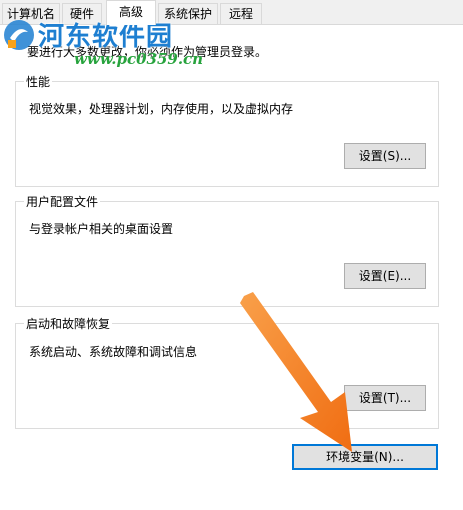  I want to click on tab-remote: 远程, so click(241, 13).